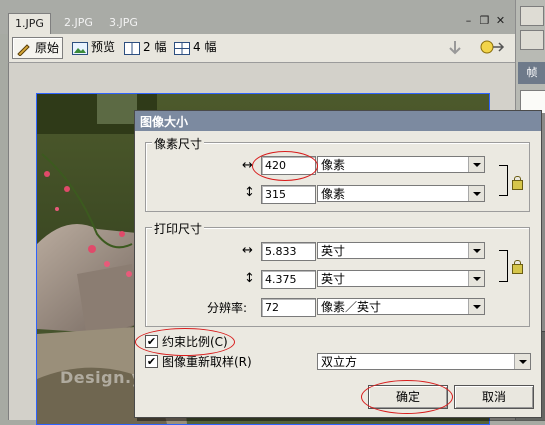 The image size is (545, 425). Describe the element at coordinates (29, 24) in the screenshot. I see `tab-1-jpg: 1.JPG` at that location.